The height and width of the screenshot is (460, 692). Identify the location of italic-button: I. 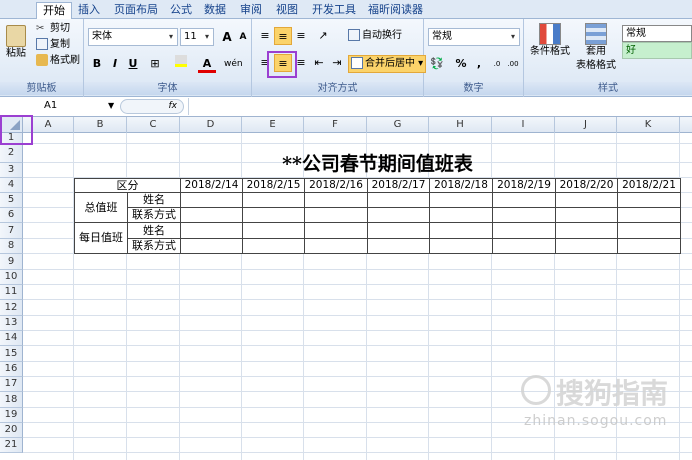
(115, 64).